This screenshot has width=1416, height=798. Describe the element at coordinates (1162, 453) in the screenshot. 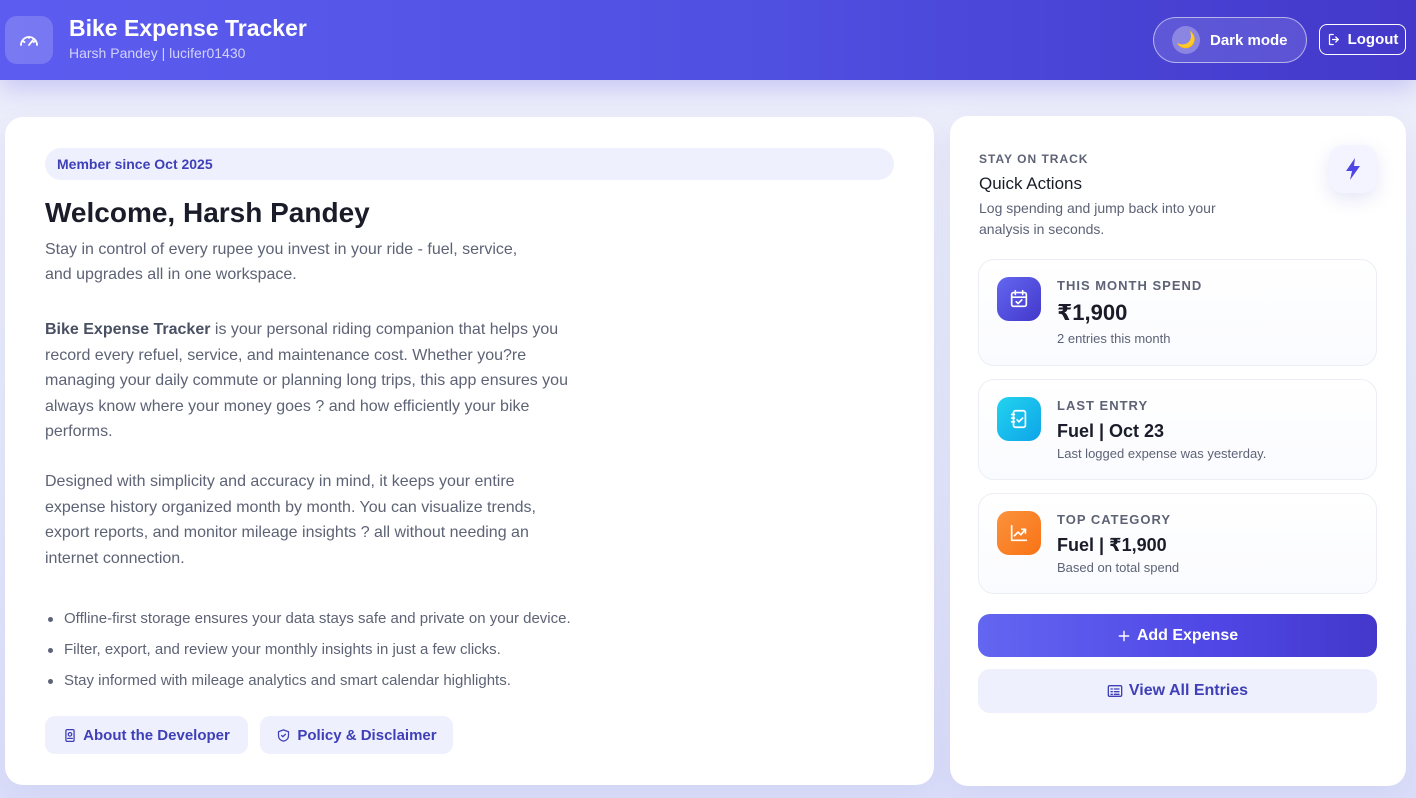

I see `stat-note: Last logged expense was yesterday.` at that location.